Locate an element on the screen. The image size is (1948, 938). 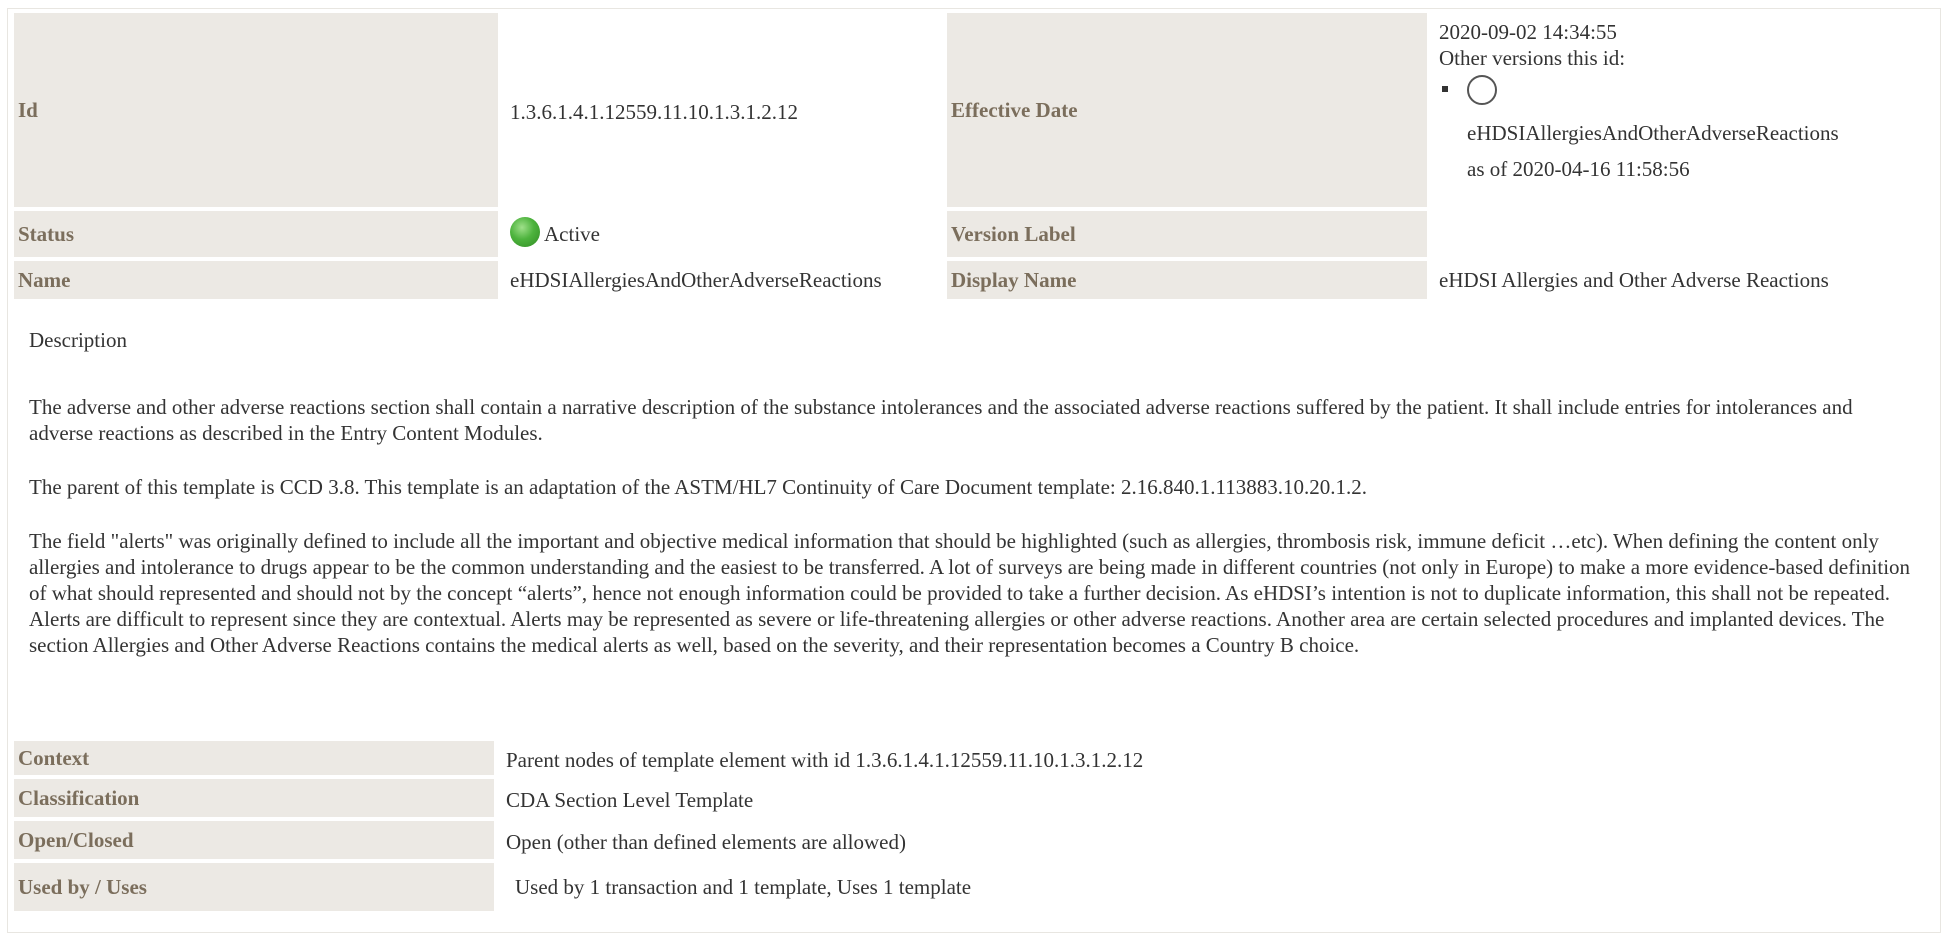
version-label-value is located at coordinates (1682, 236).